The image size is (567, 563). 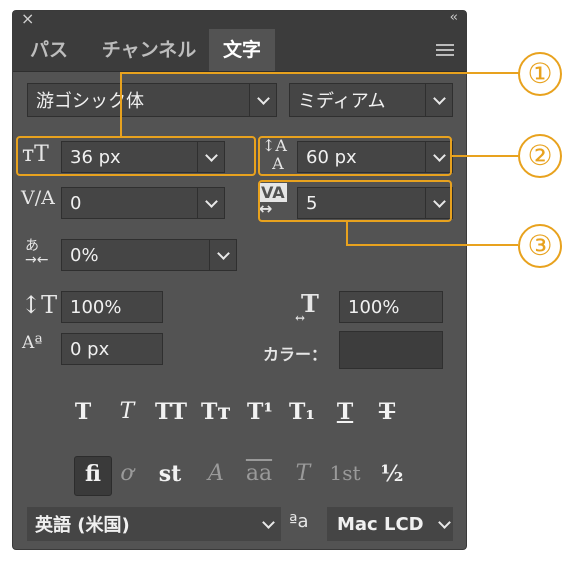 I want to click on horizontal-scale-value: 100%, so click(x=374, y=307).